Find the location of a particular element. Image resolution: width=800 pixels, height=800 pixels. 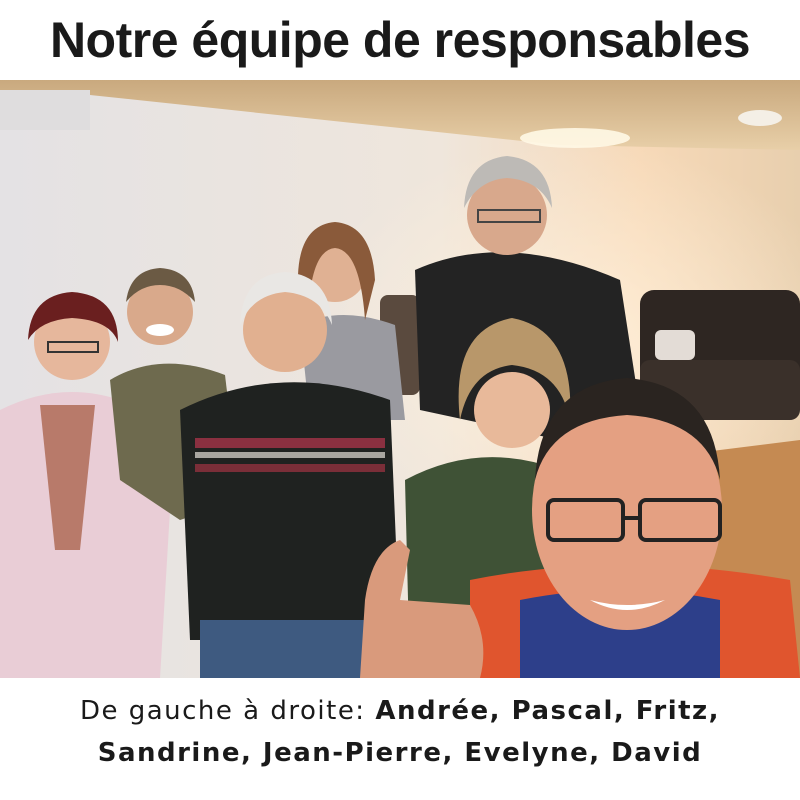

caption-line-2: Sandrine, Jean-Pierre, Evelyne, David is located at coordinates (400, 753).